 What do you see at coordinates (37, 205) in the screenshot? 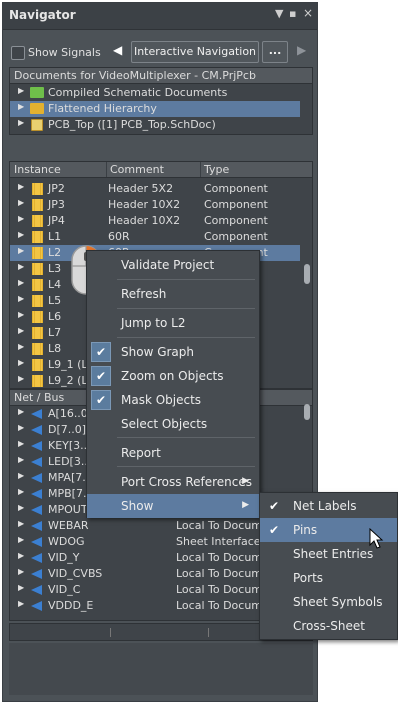
I see `component-icon` at bounding box center [37, 205].